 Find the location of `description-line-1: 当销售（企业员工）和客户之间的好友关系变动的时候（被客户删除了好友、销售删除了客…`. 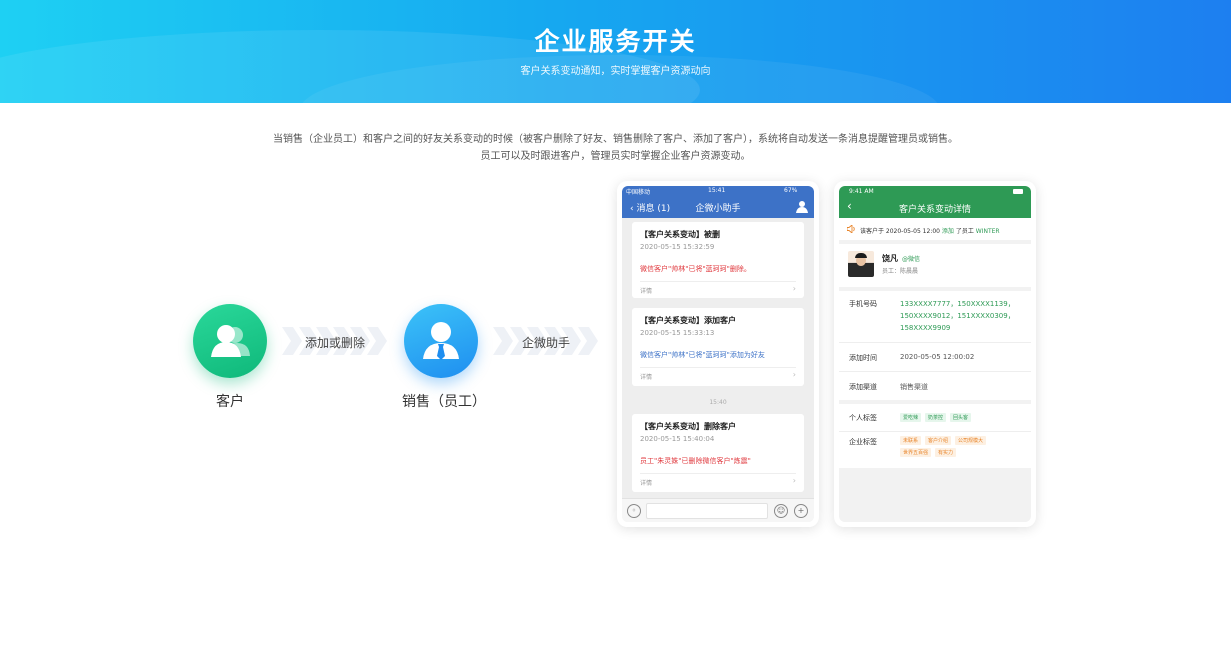

description-line-1: 当销售（企业员工）和客户之间的好友关系变动的时候（被客户删除了好友、销售删除了客… is located at coordinates (615, 139).